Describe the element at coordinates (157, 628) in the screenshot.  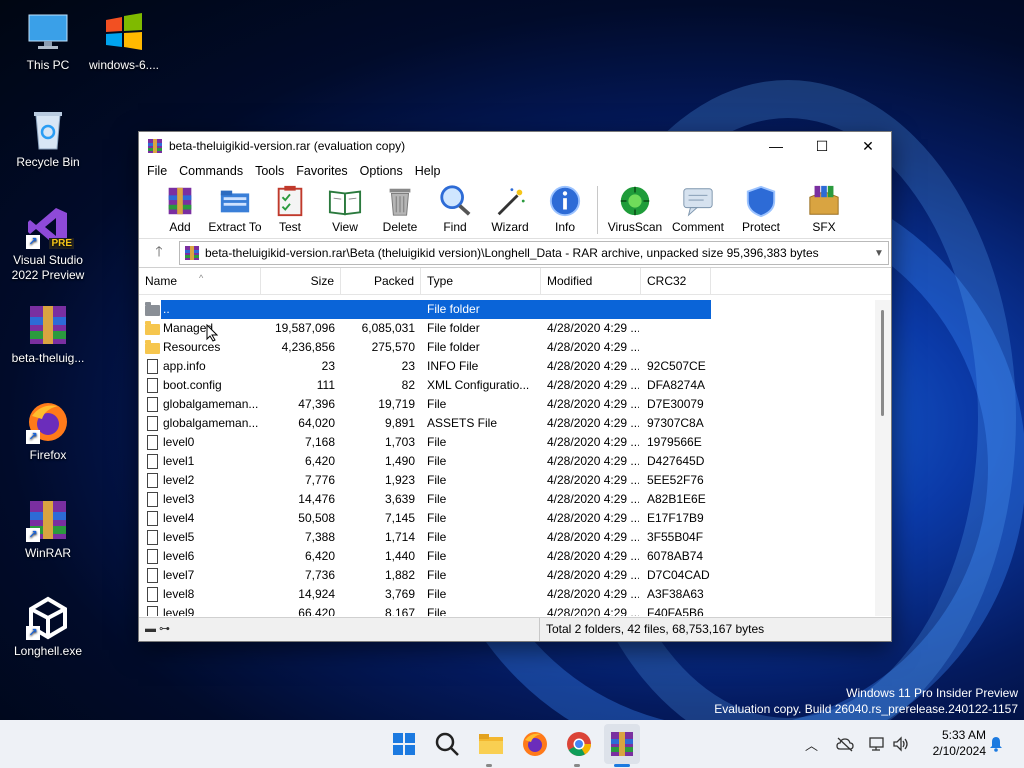
I see `drive-status-icon: ▬ ⊶` at that location.